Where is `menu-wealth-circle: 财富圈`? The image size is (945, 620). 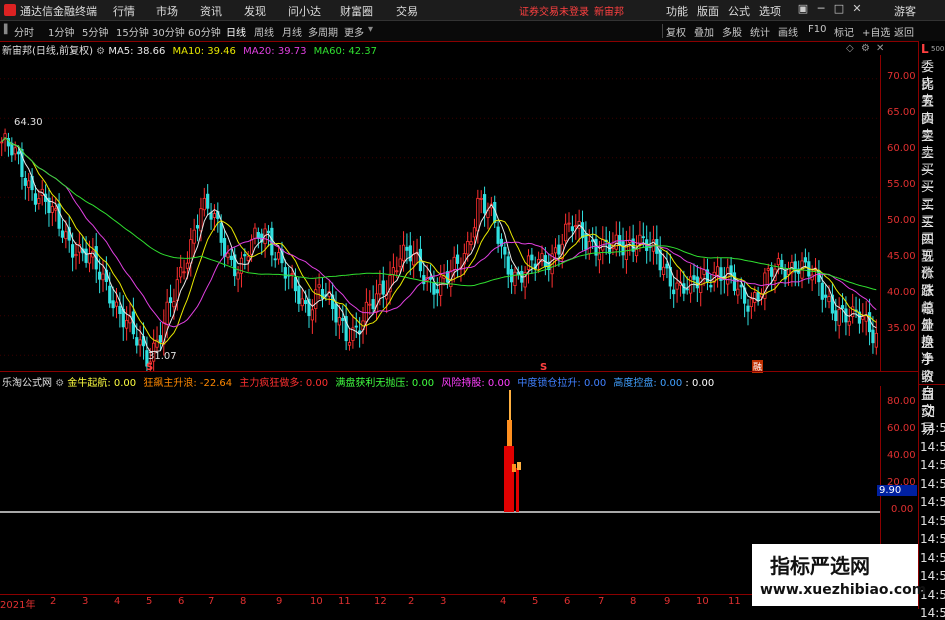 menu-wealth-circle: 财富圈 is located at coordinates (356, 11).